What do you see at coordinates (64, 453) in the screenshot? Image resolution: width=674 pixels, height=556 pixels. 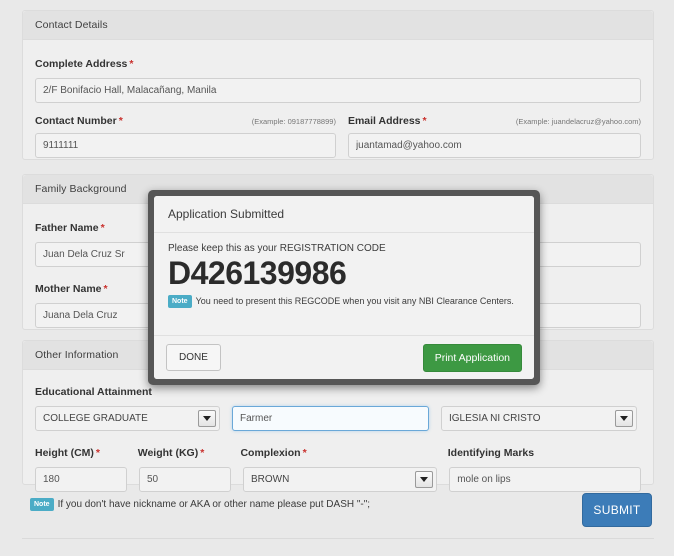 I see `label-height-text: Height (CM)` at bounding box center [64, 453].